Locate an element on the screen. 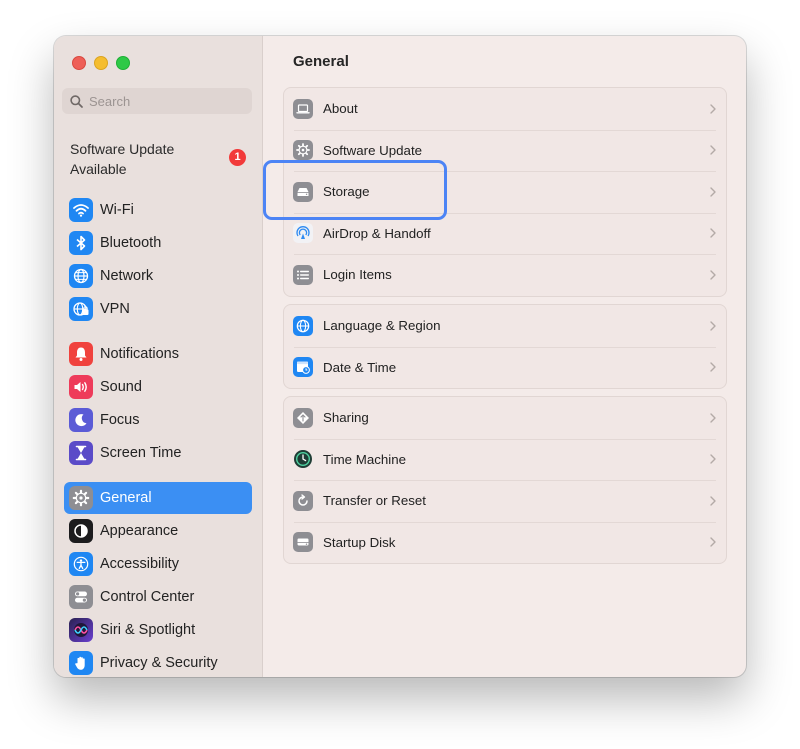 The image size is (800, 749). sidebar-item-notifications: Notifications is located at coordinates (158, 354).